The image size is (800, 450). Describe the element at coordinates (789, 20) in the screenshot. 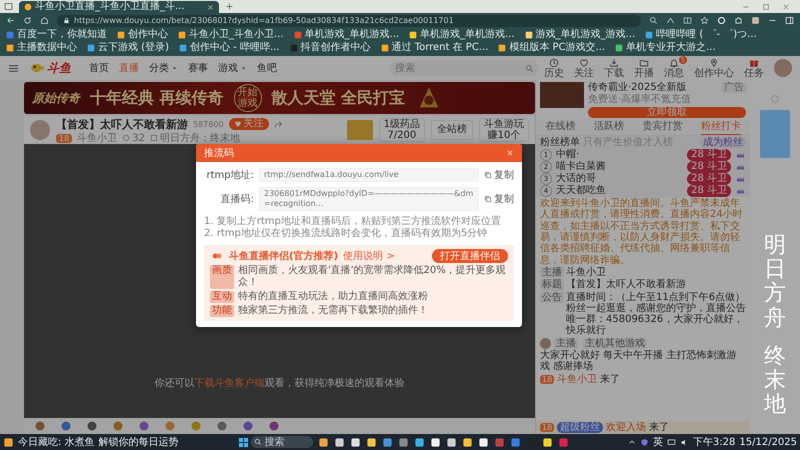

I see `sidebar-icon` at that location.